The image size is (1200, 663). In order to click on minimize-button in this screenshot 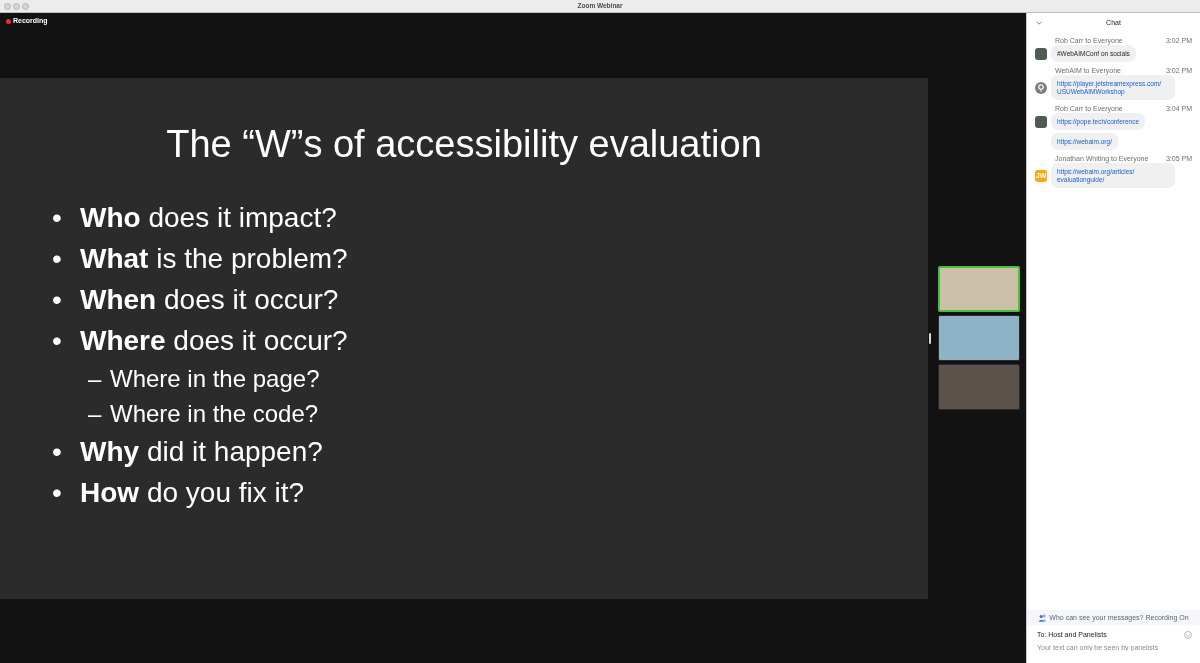, I will do `click(16, 6)`.